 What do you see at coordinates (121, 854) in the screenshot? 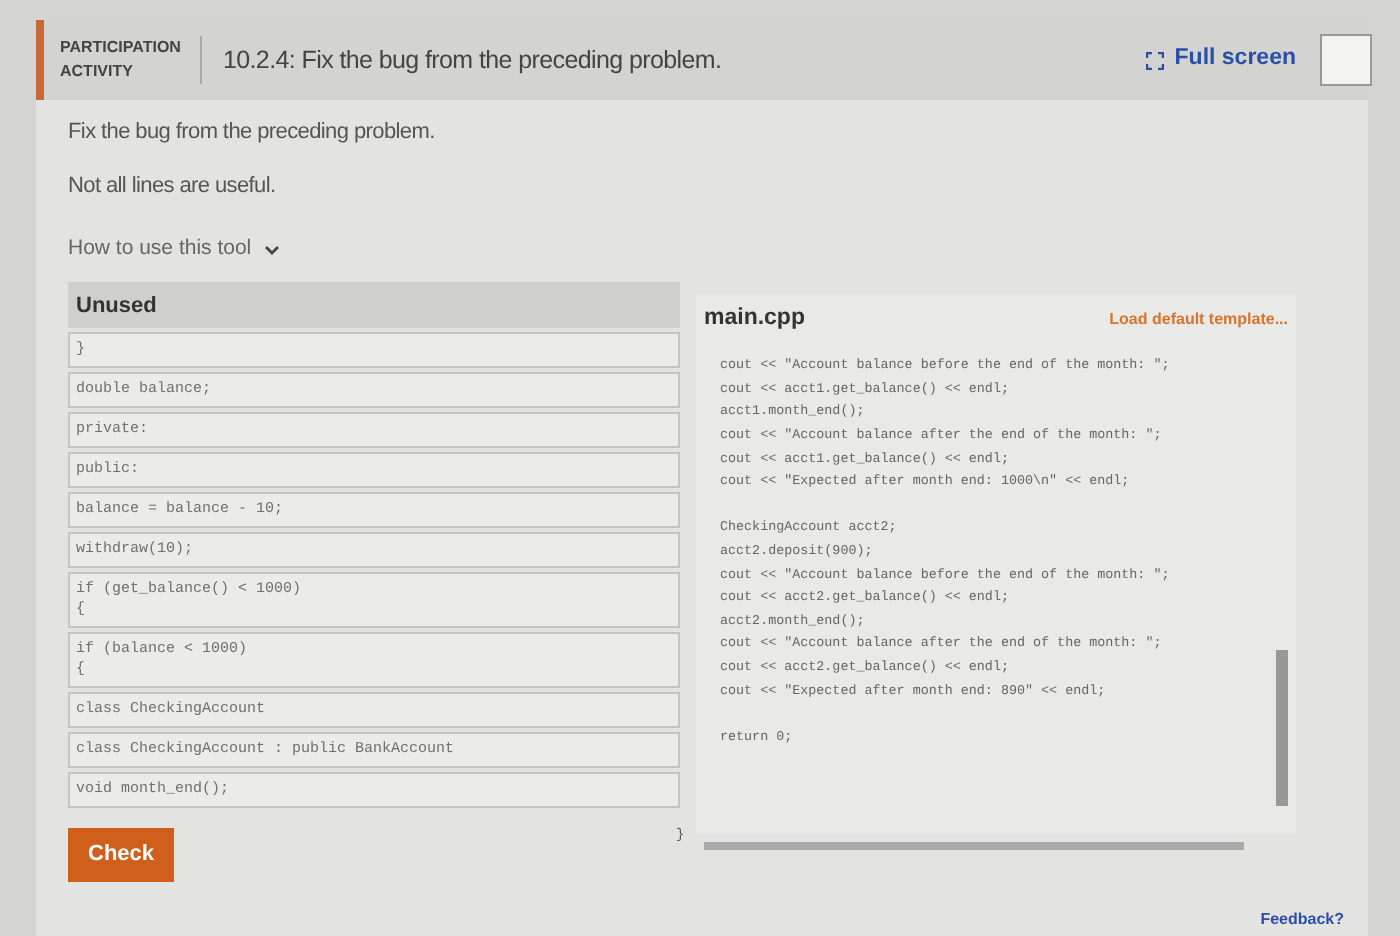
I see `check-button: Check` at bounding box center [121, 854].